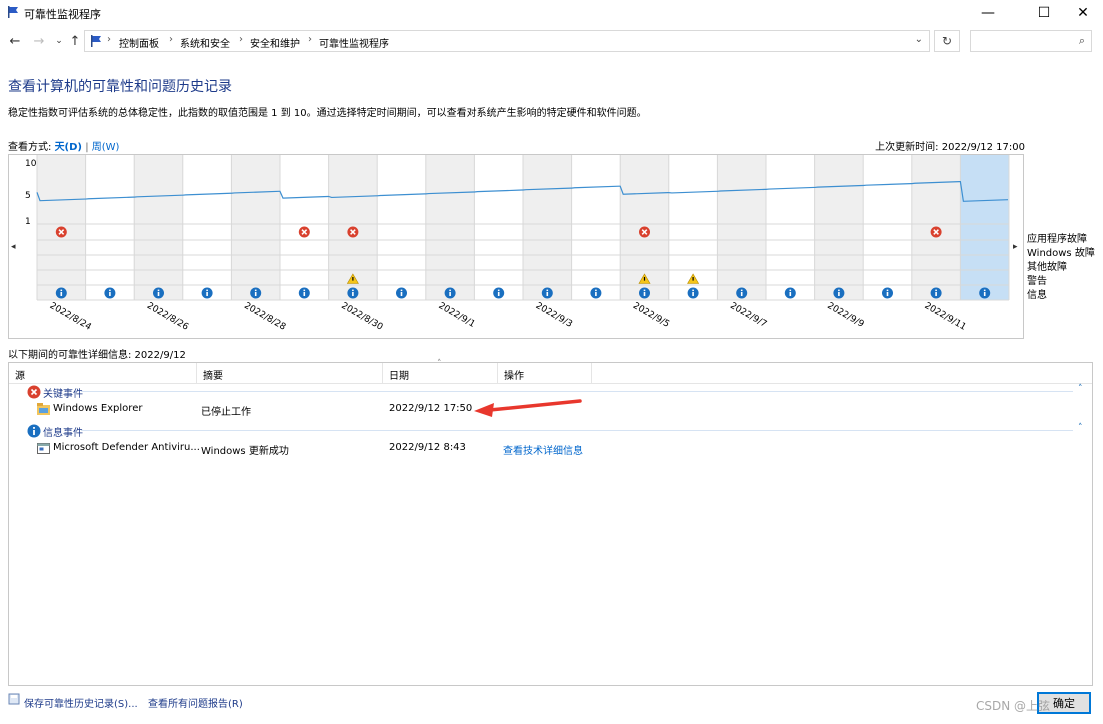 This screenshot has width=1103, height=724. What do you see at coordinates (275, 42) in the screenshot?
I see `breadcrumb-security-maintenance: 安全和维护` at bounding box center [275, 42].